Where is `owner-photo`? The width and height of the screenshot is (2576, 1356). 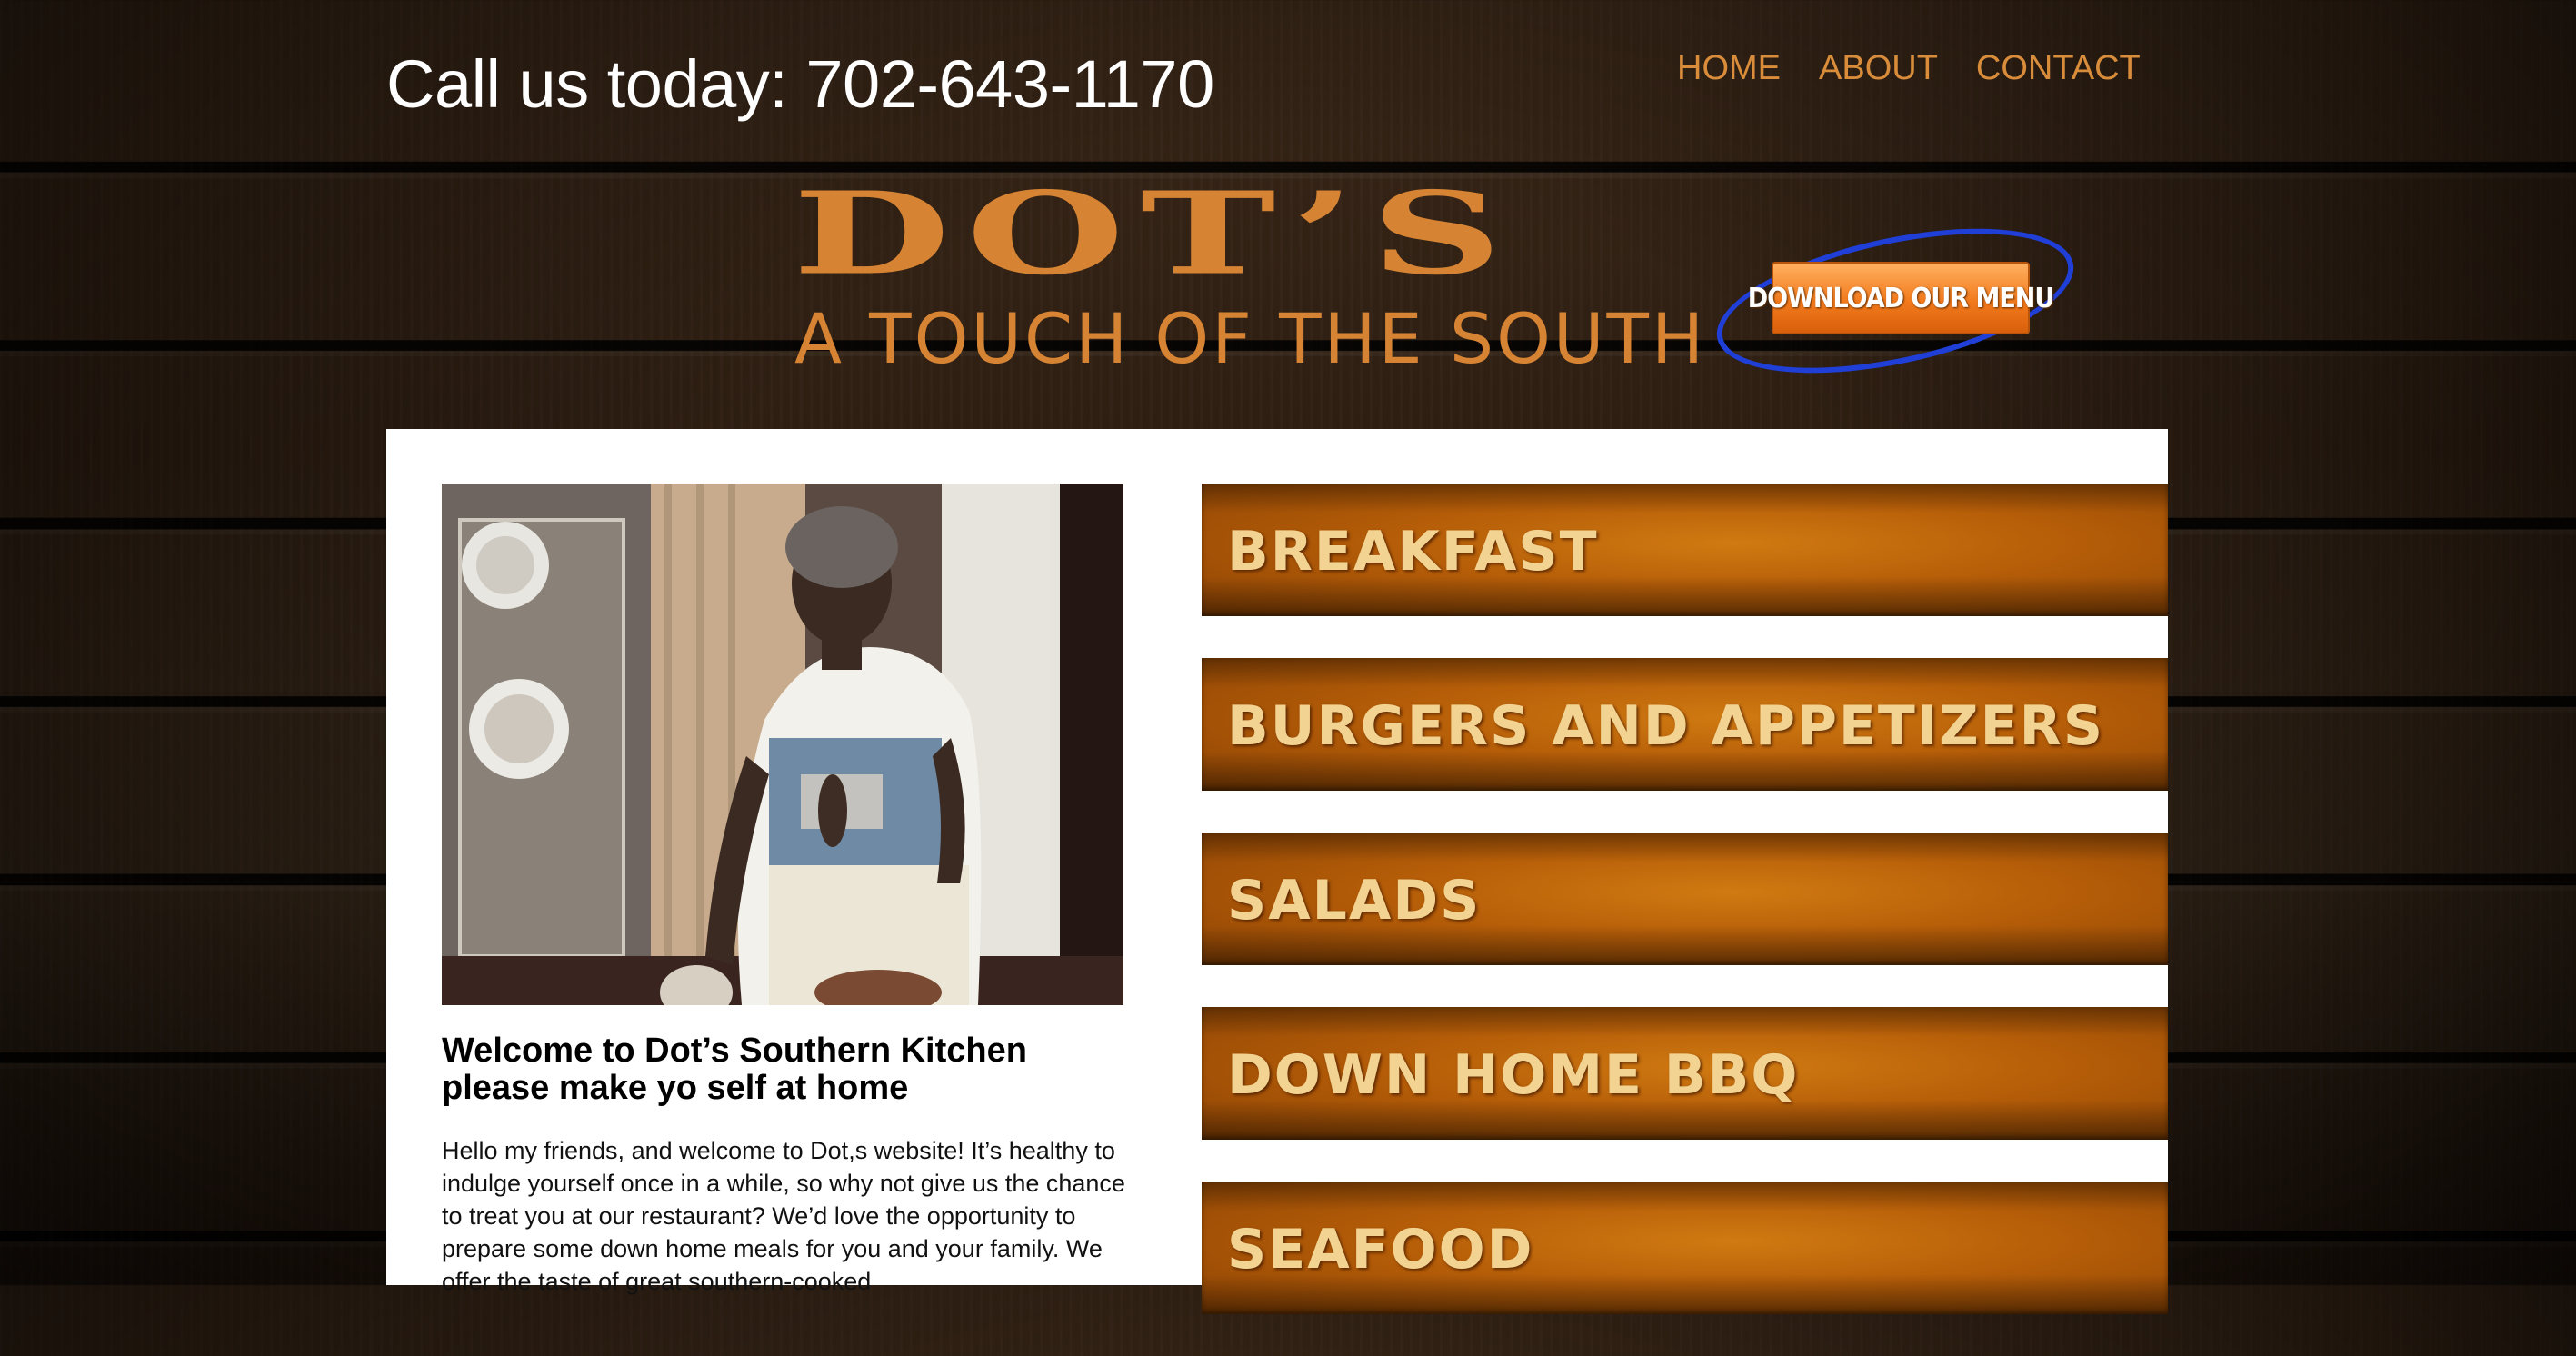
owner-photo is located at coordinates (782, 745).